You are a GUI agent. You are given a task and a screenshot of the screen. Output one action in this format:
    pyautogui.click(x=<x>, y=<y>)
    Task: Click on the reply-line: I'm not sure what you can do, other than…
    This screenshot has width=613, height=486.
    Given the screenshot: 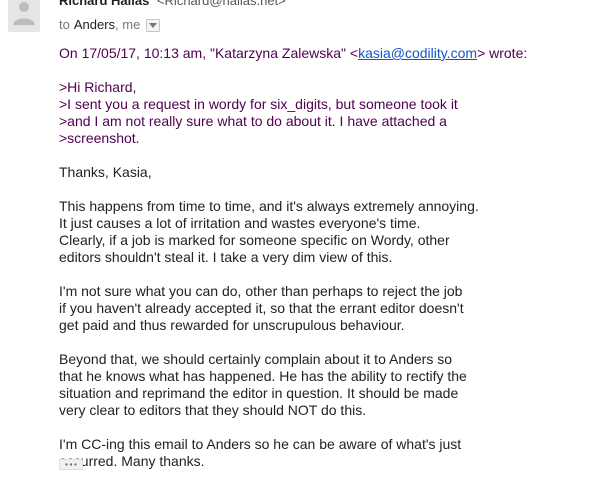 What is the action you would take?
    pyautogui.click(x=261, y=291)
    